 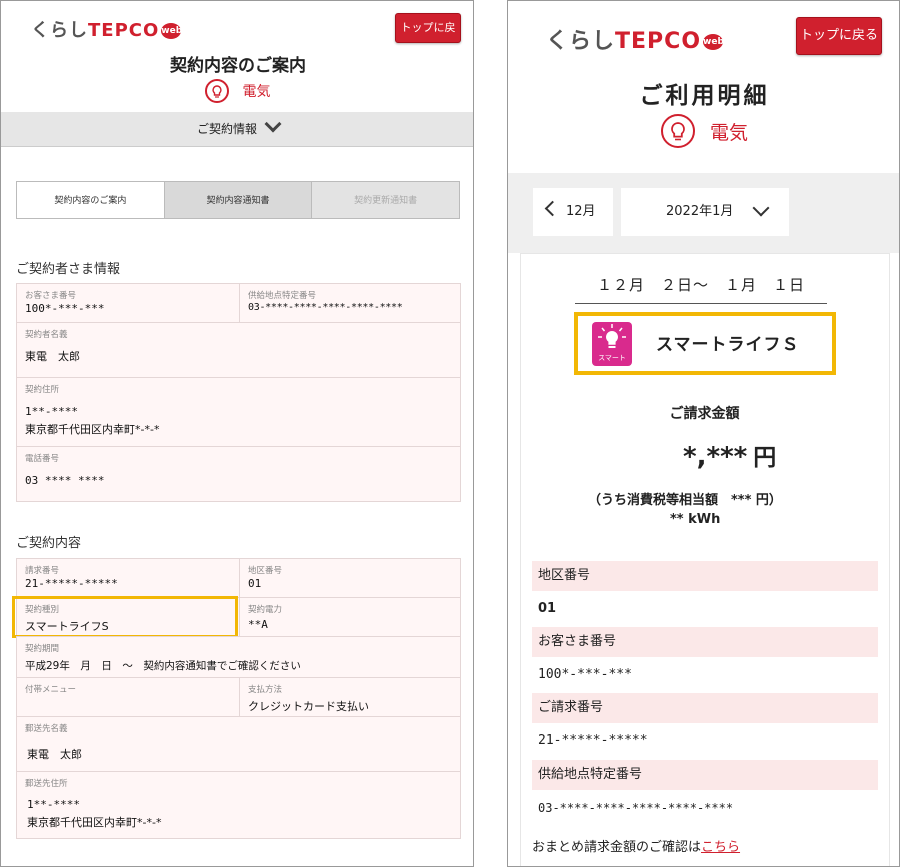 What do you see at coordinates (704, 96) in the screenshot?
I see `page-title: ご利用明細` at bounding box center [704, 96].